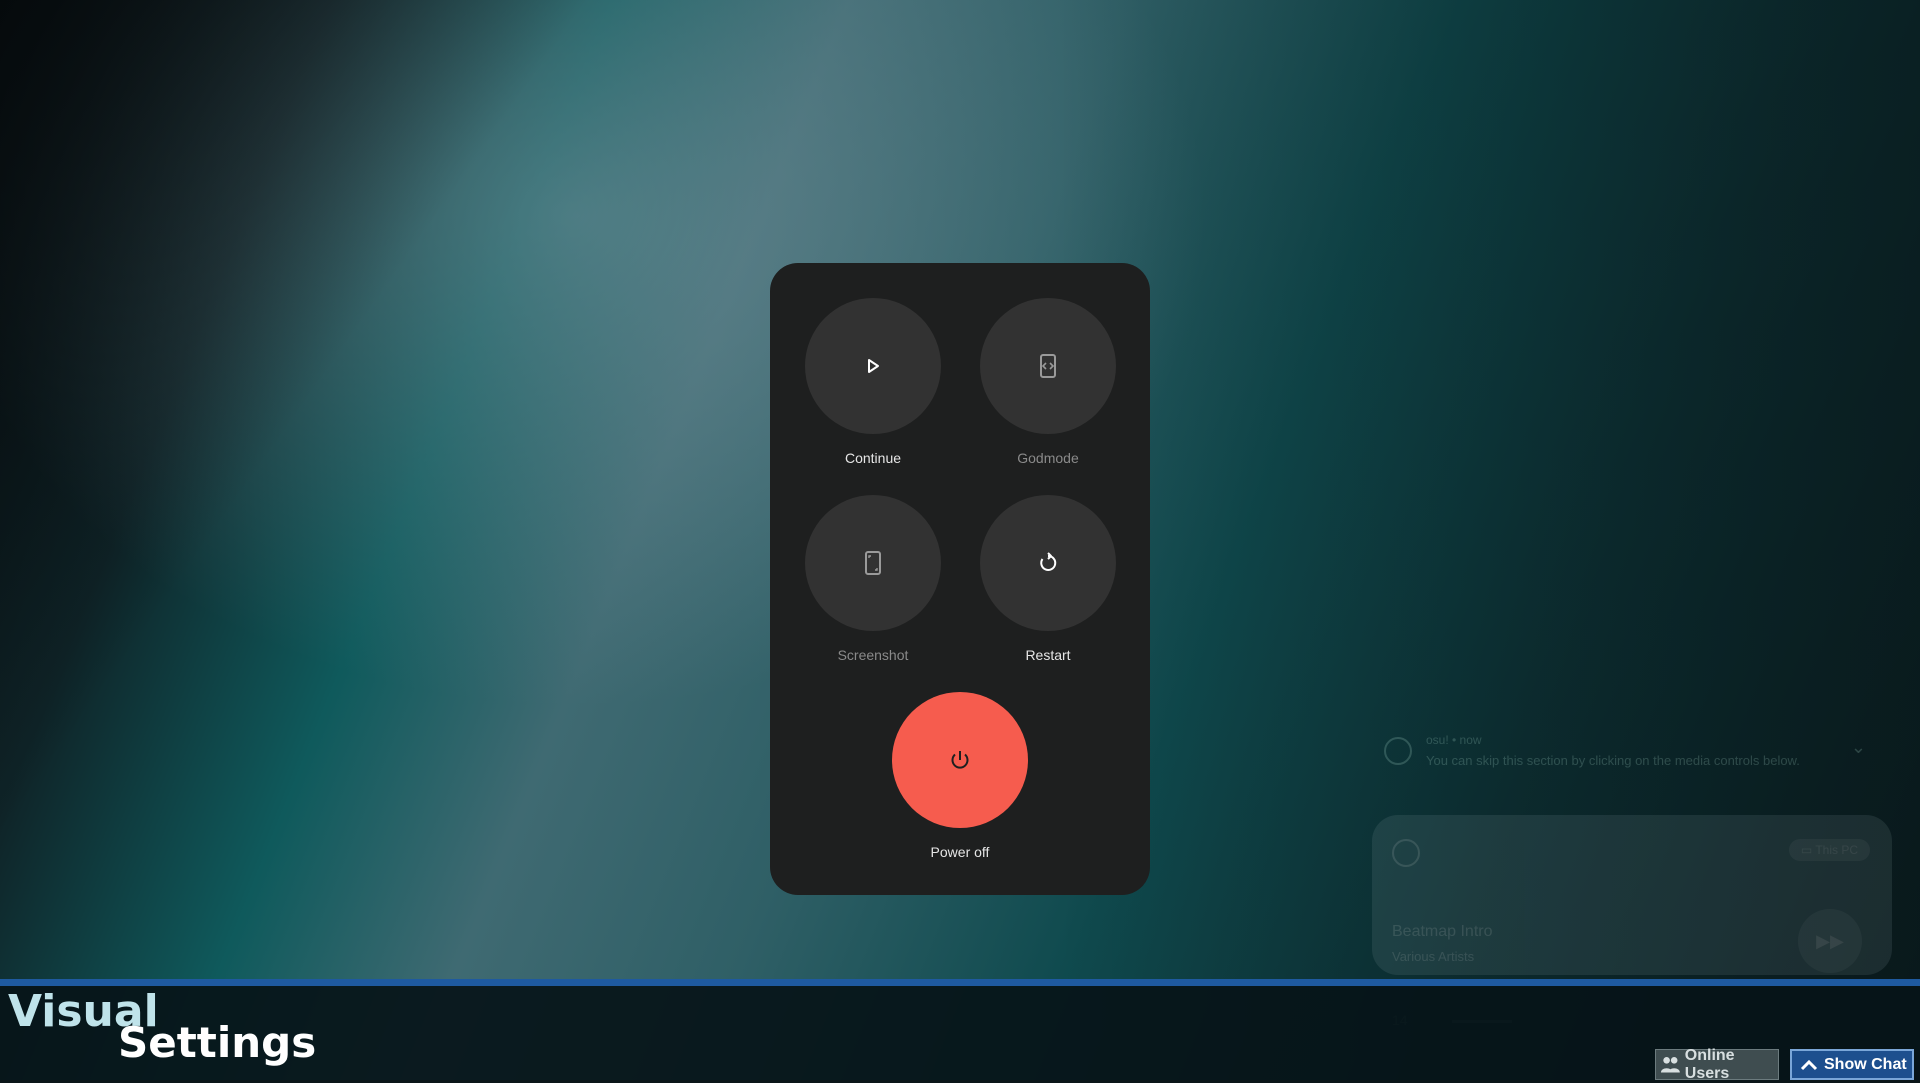 The image size is (1920, 1083). What do you see at coordinates (1048, 655) in the screenshot?
I see `restart-label: Restart` at bounding box center [1048, 655].